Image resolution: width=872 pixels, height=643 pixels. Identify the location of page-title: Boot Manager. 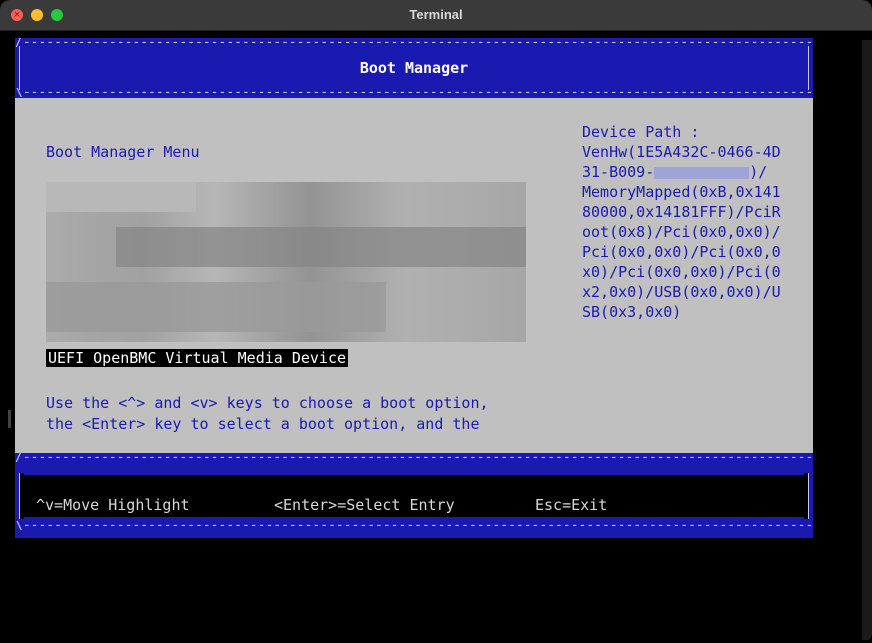
(414, 68).